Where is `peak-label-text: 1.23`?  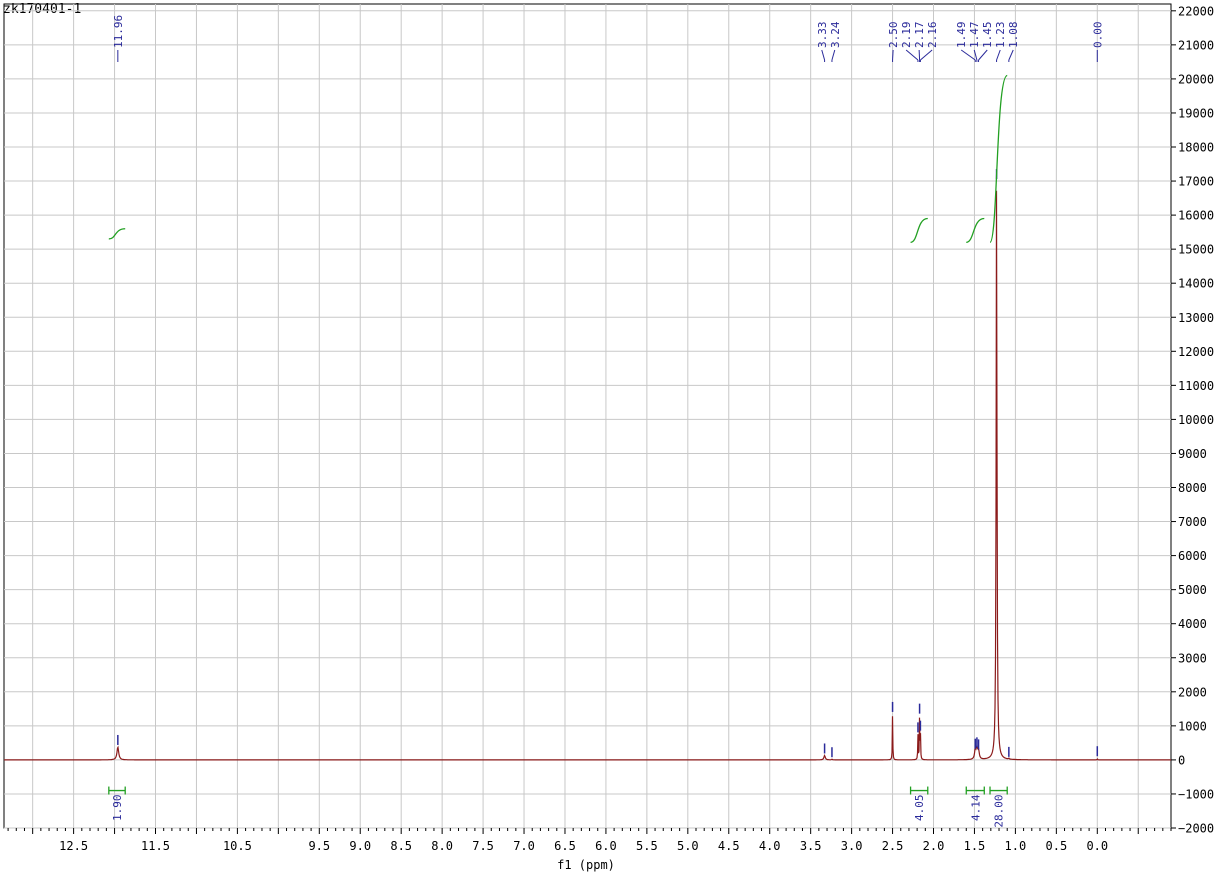 peak-label-text: 1.23 is located at coordinates (1000, 35).